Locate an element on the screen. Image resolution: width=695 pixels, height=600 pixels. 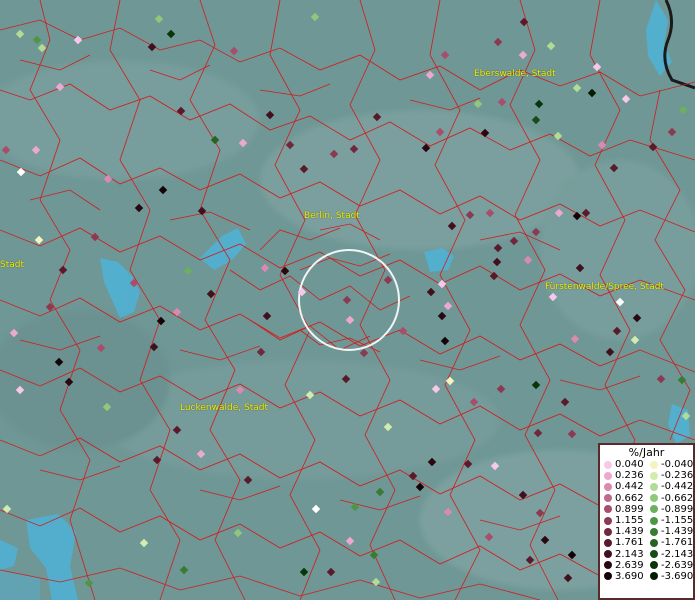
legend-label: 1.439 is located at coordinates (629, 532).